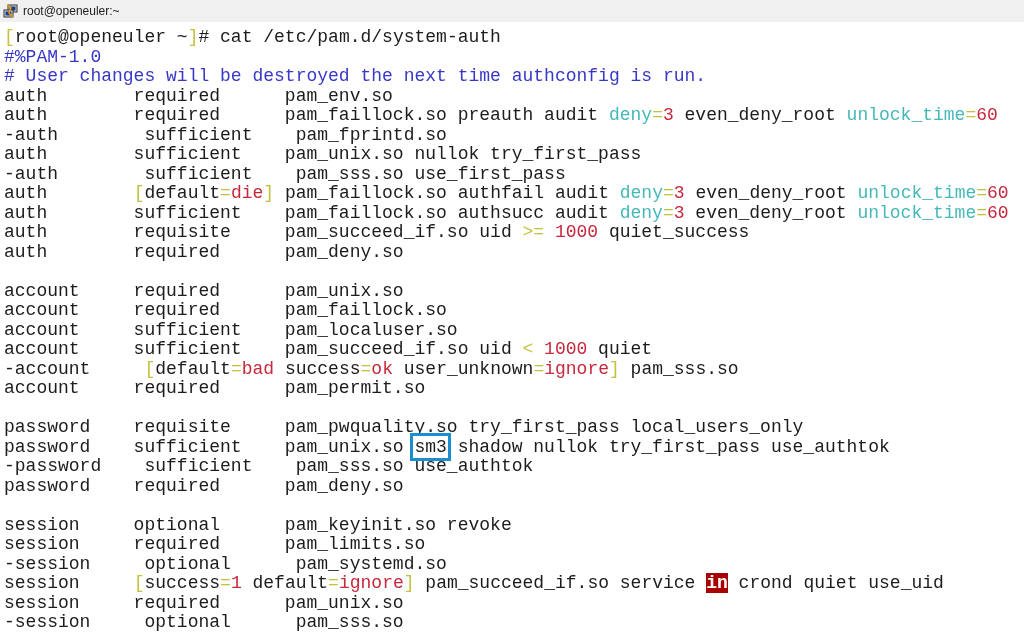  What do you see at coordinates (371, 369) in the screenshot?
I see `terminal-line: -account [default=bad success=ok user_unknown=ignore] pam_sss.so` at bounding box center [371, 369].